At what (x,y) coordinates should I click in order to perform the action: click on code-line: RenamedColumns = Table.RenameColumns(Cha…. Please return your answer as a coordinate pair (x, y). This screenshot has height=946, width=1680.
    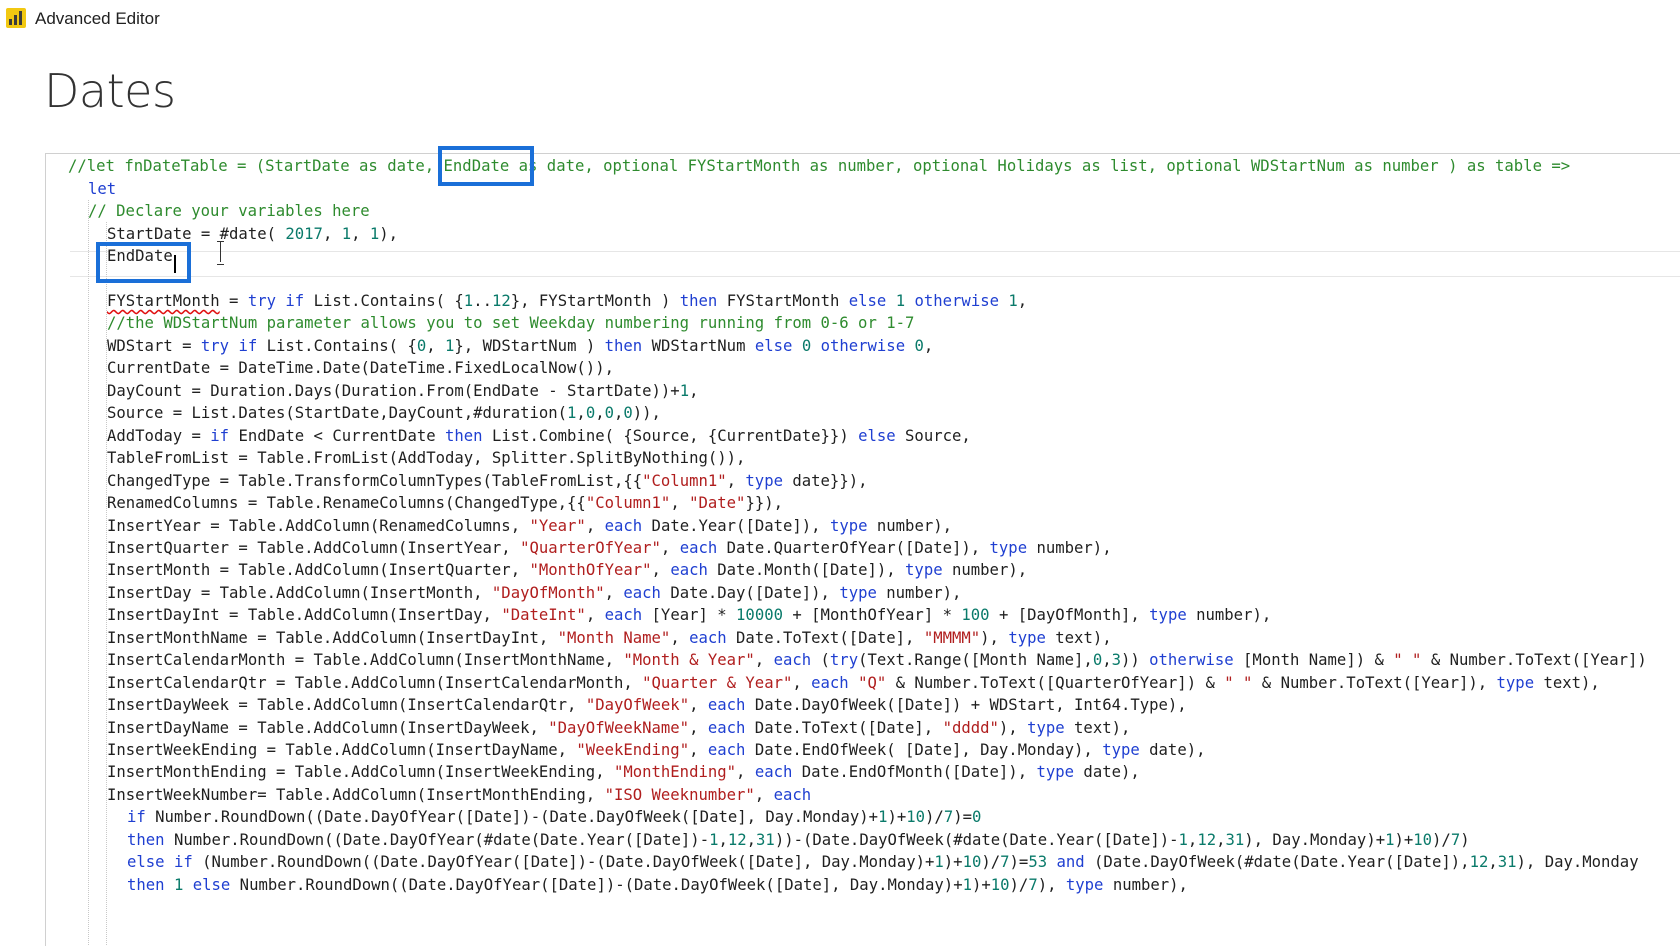
    Looking at the image, I should click on (445, 503).